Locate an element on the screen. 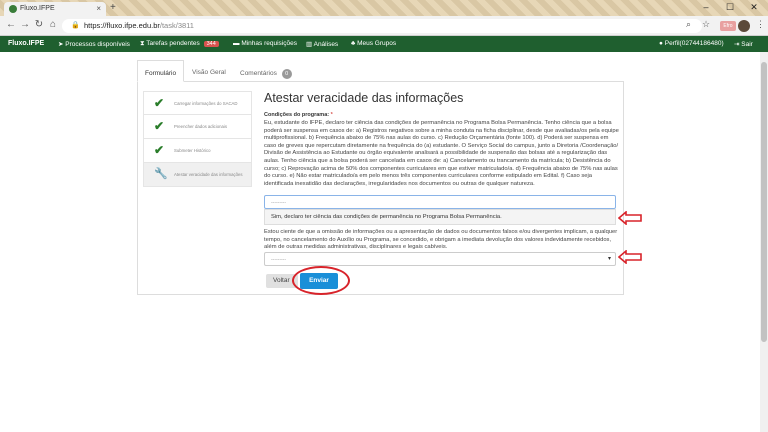  zoom-search-icon: ⌕ is located at coordinates (688, 24).